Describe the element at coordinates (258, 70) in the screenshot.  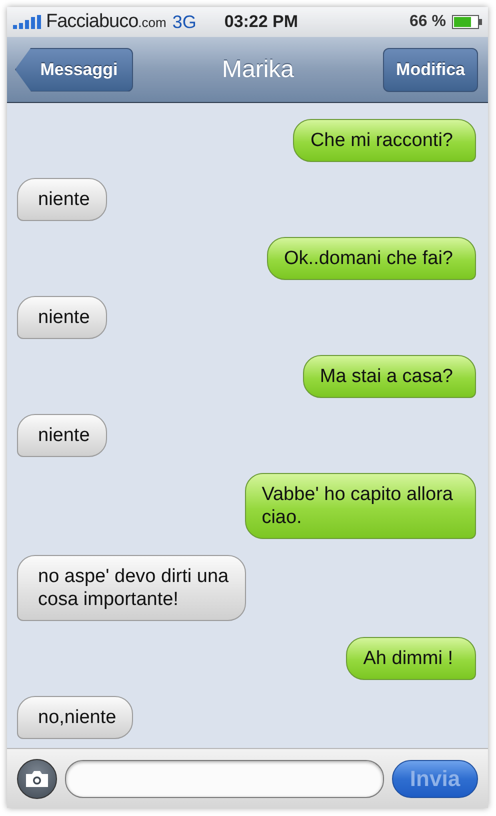
I see `conversation-title: Marika` at that location.